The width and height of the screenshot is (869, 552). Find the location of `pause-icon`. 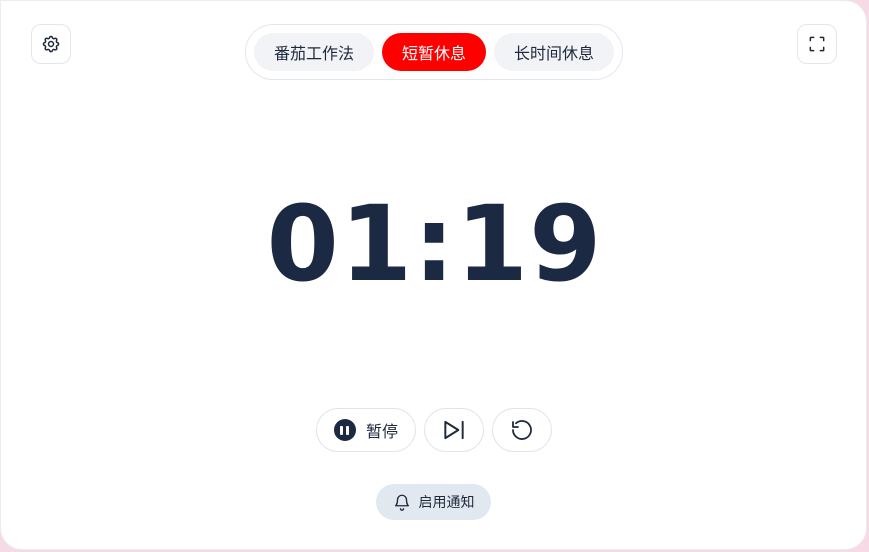

pause-icon is located at coordinates (344, 430).